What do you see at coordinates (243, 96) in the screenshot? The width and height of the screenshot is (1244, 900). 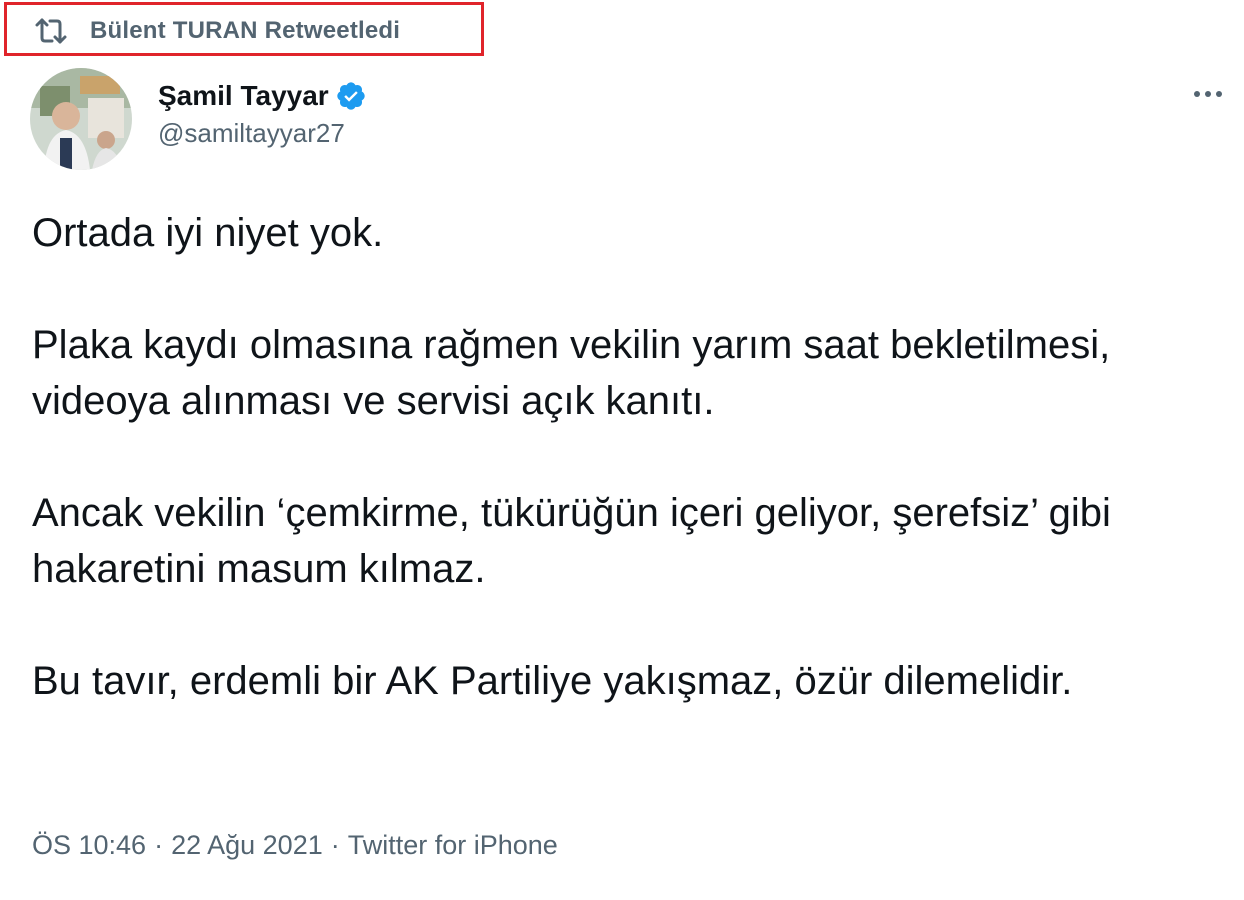 I see `author-name: Şamil Tayyar` at bounding box center [243, 96].